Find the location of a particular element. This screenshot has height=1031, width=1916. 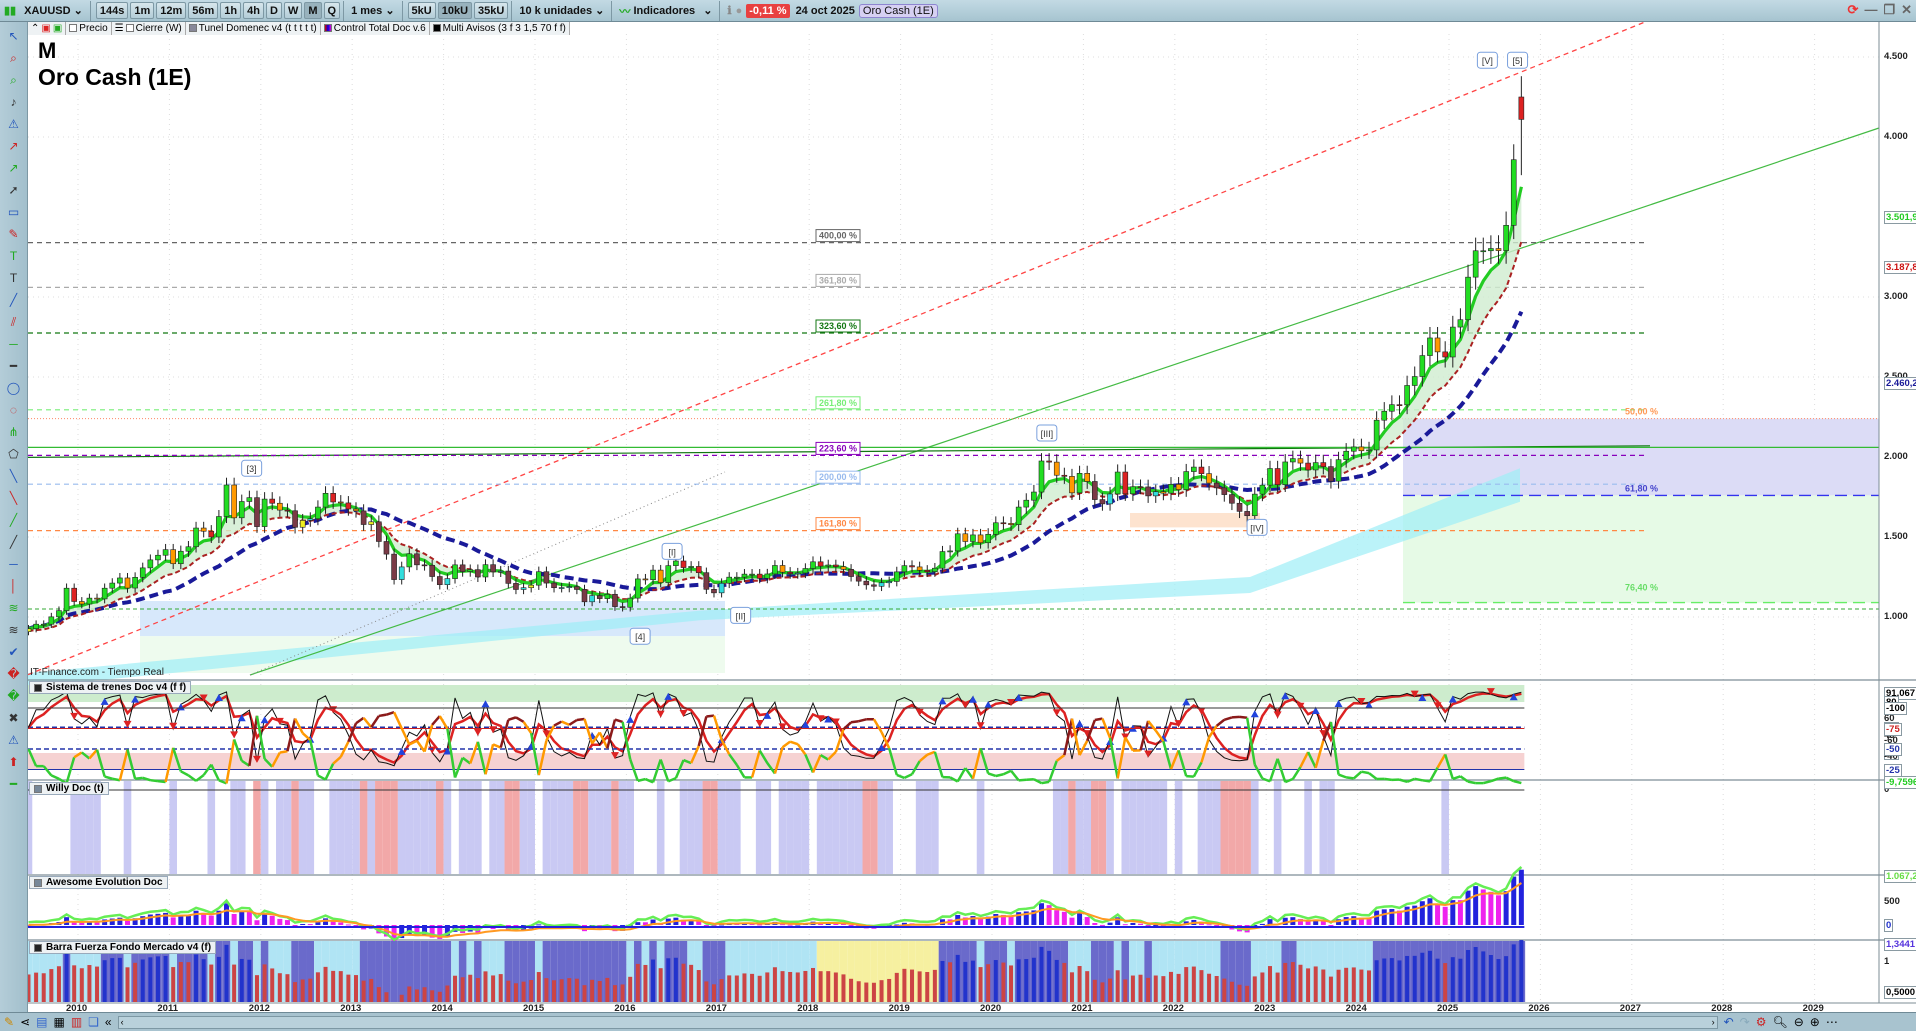

trendline-icon: ╱ is located at coordinates (14, 300).